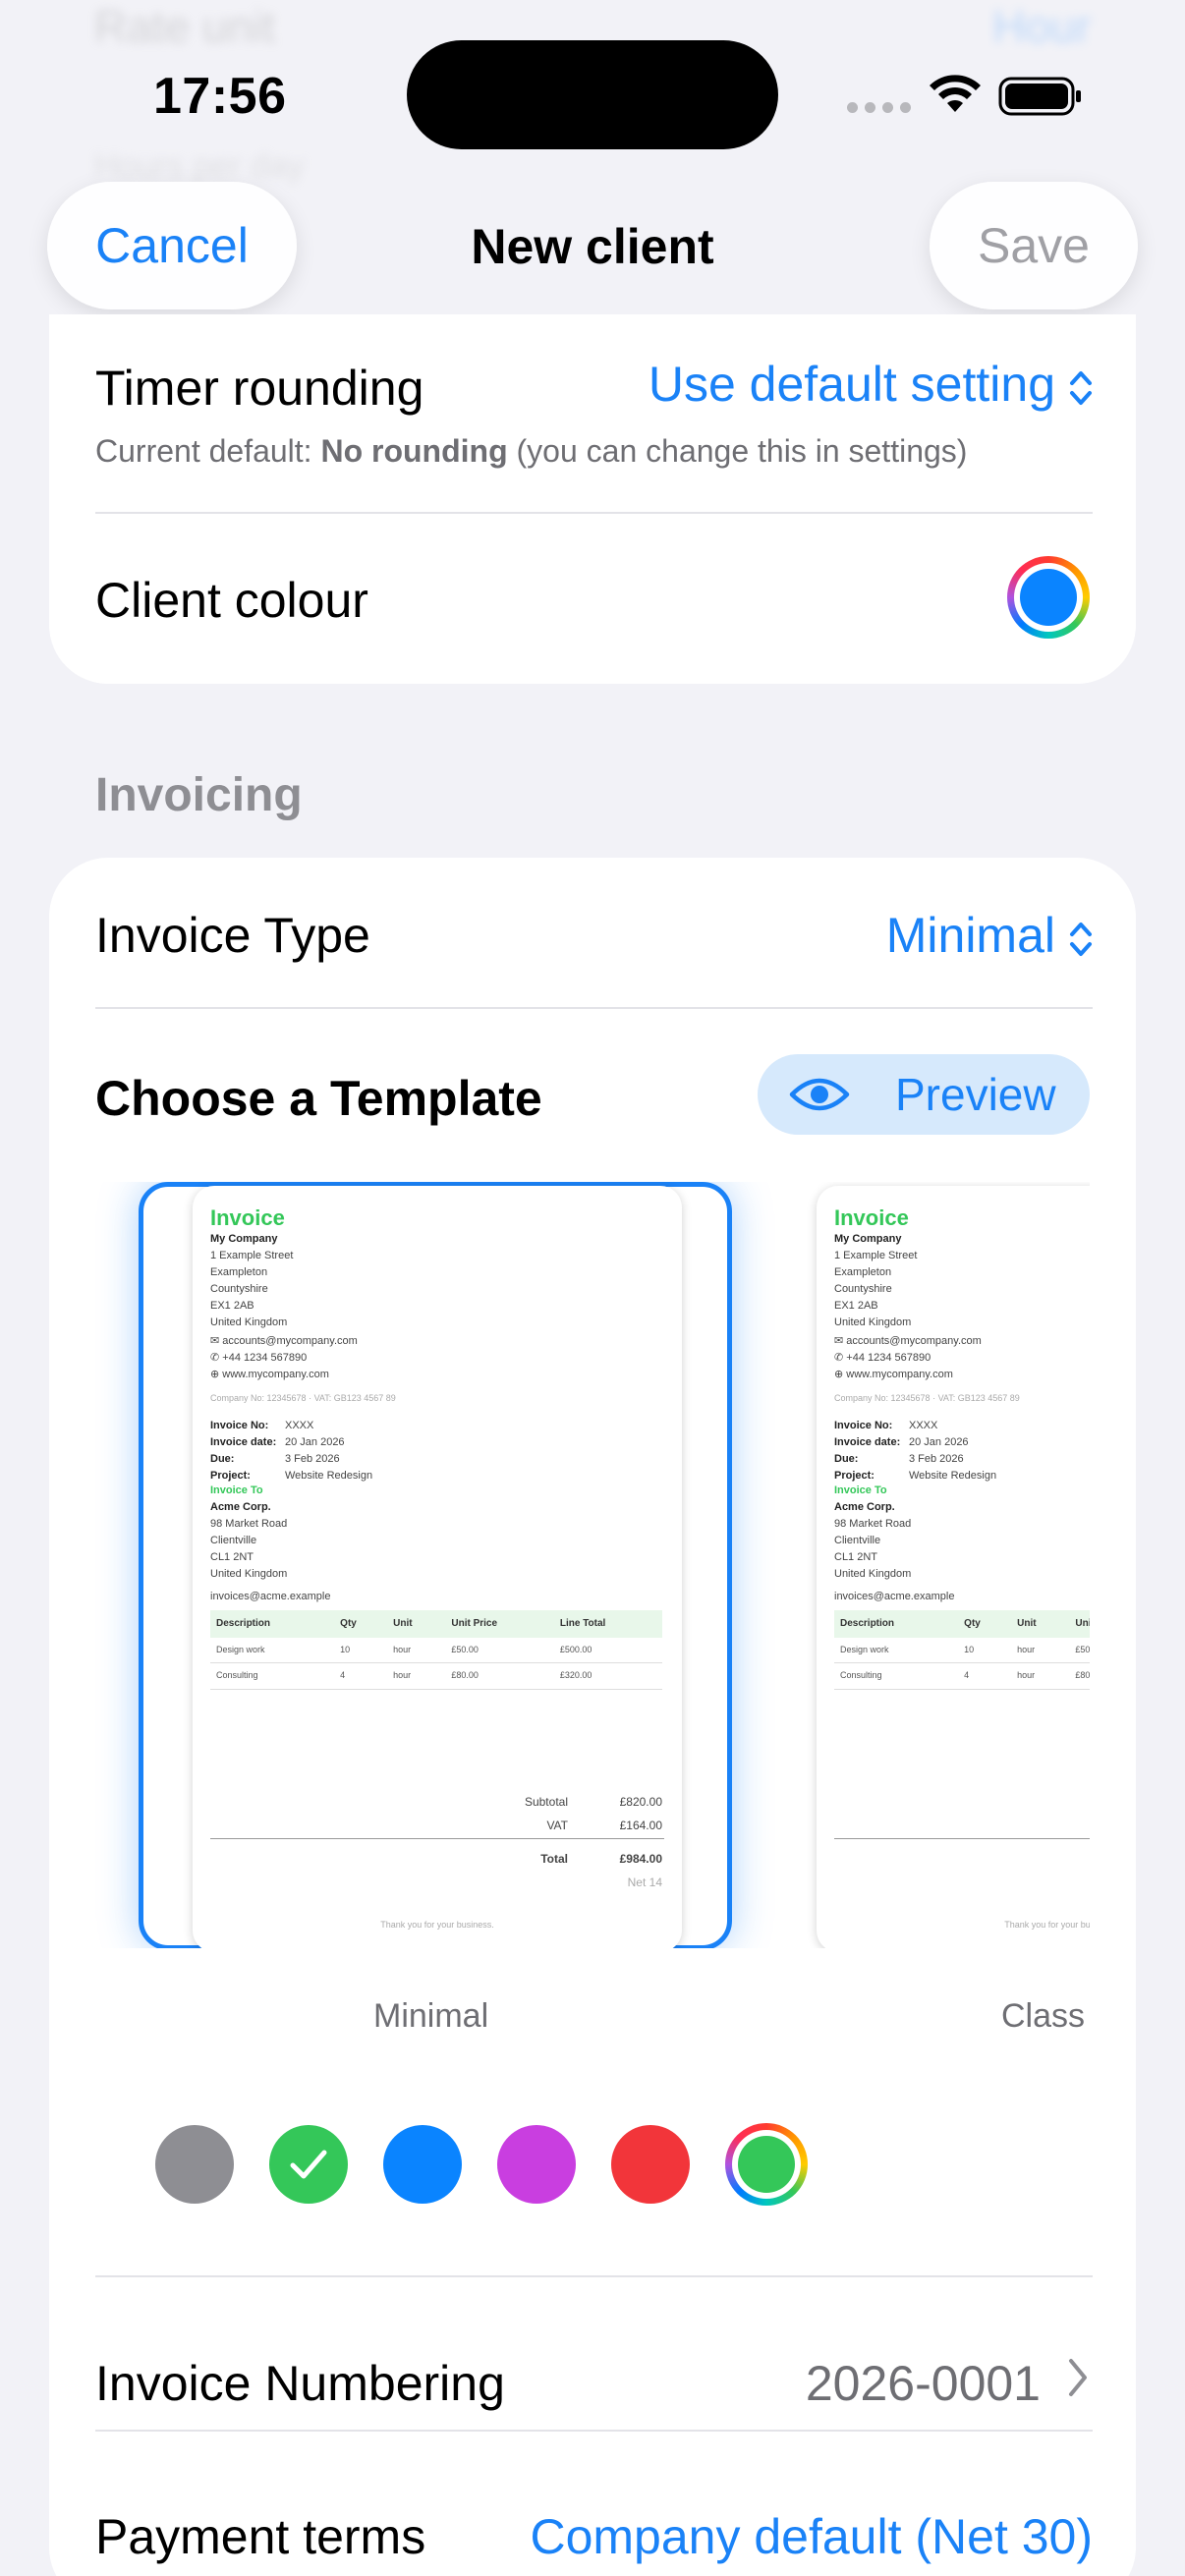 The height and width of the screenshot is (2576, 1185). I want to click on client-address-line: Clientville, so click(858, 1541).